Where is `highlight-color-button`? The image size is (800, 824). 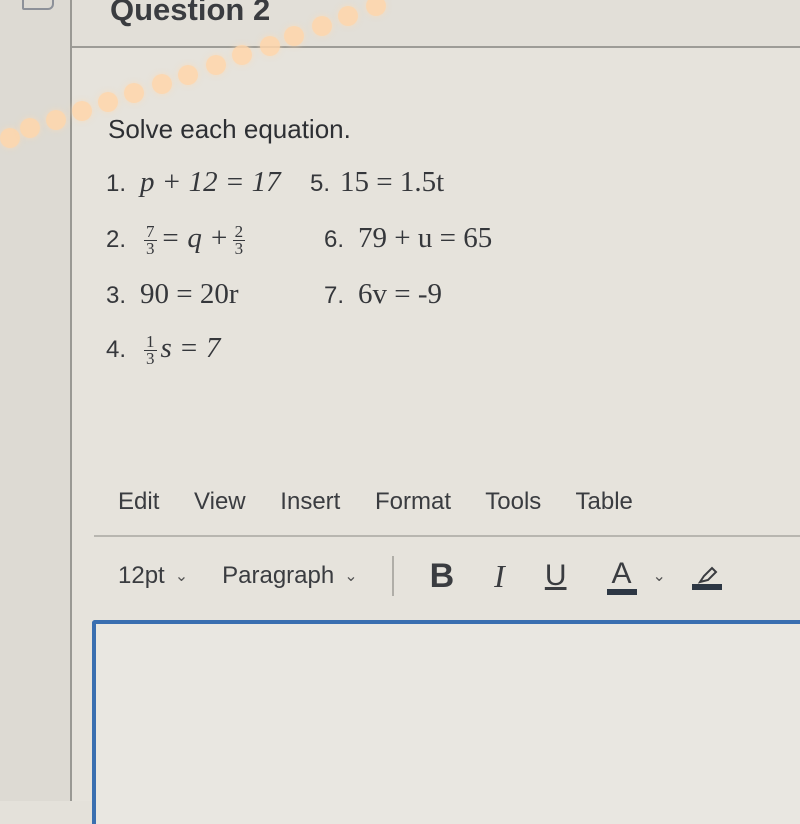 highlight-color-button is located at coordinates (706, 576).